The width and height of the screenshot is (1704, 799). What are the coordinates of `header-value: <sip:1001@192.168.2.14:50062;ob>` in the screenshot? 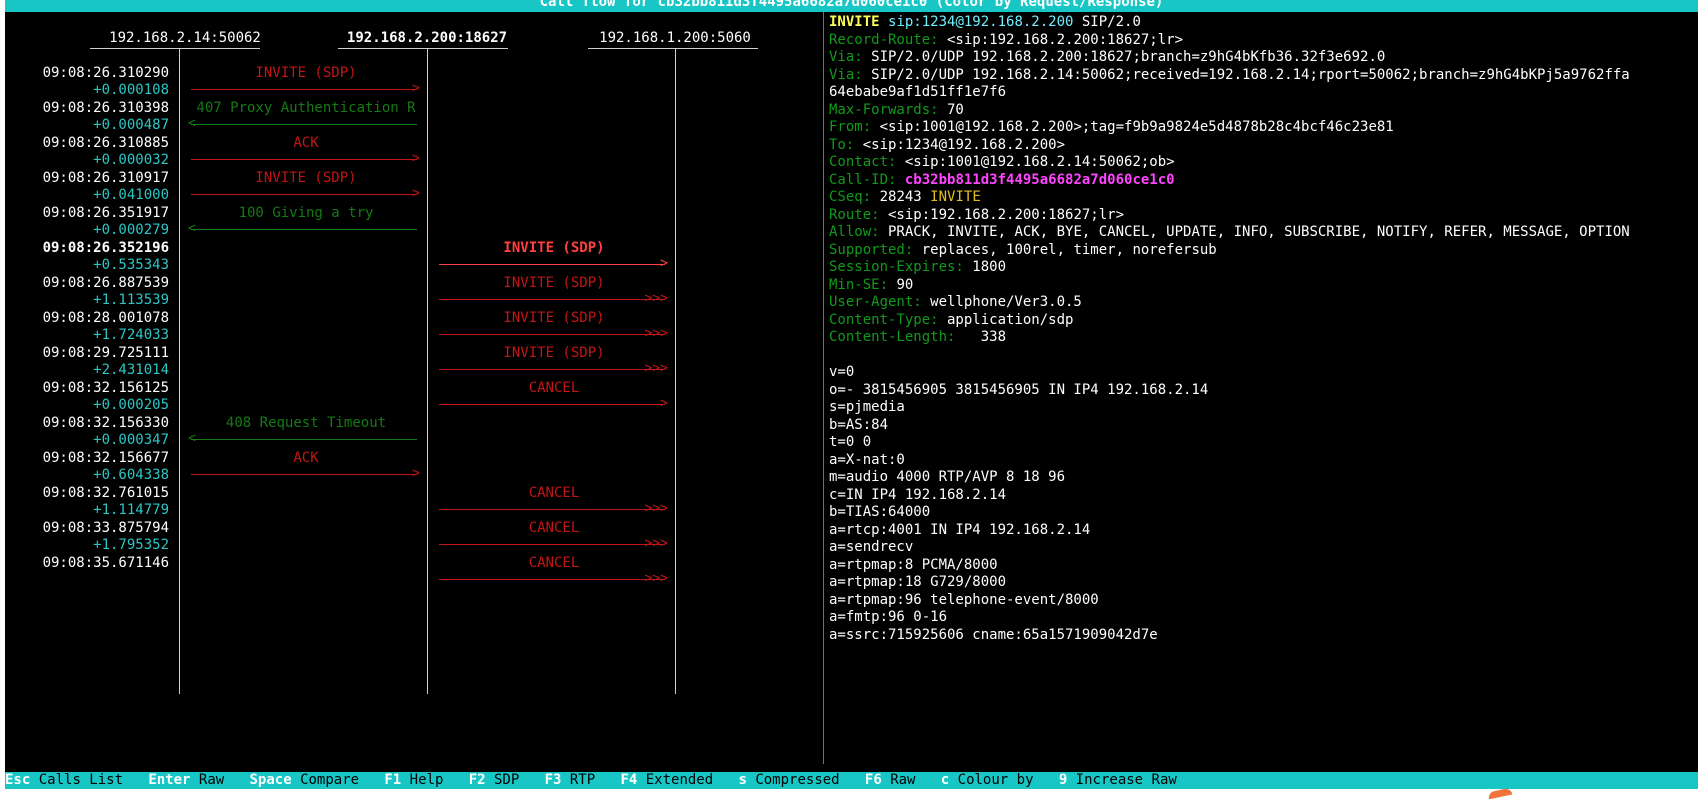 It's located at (1035, 162).